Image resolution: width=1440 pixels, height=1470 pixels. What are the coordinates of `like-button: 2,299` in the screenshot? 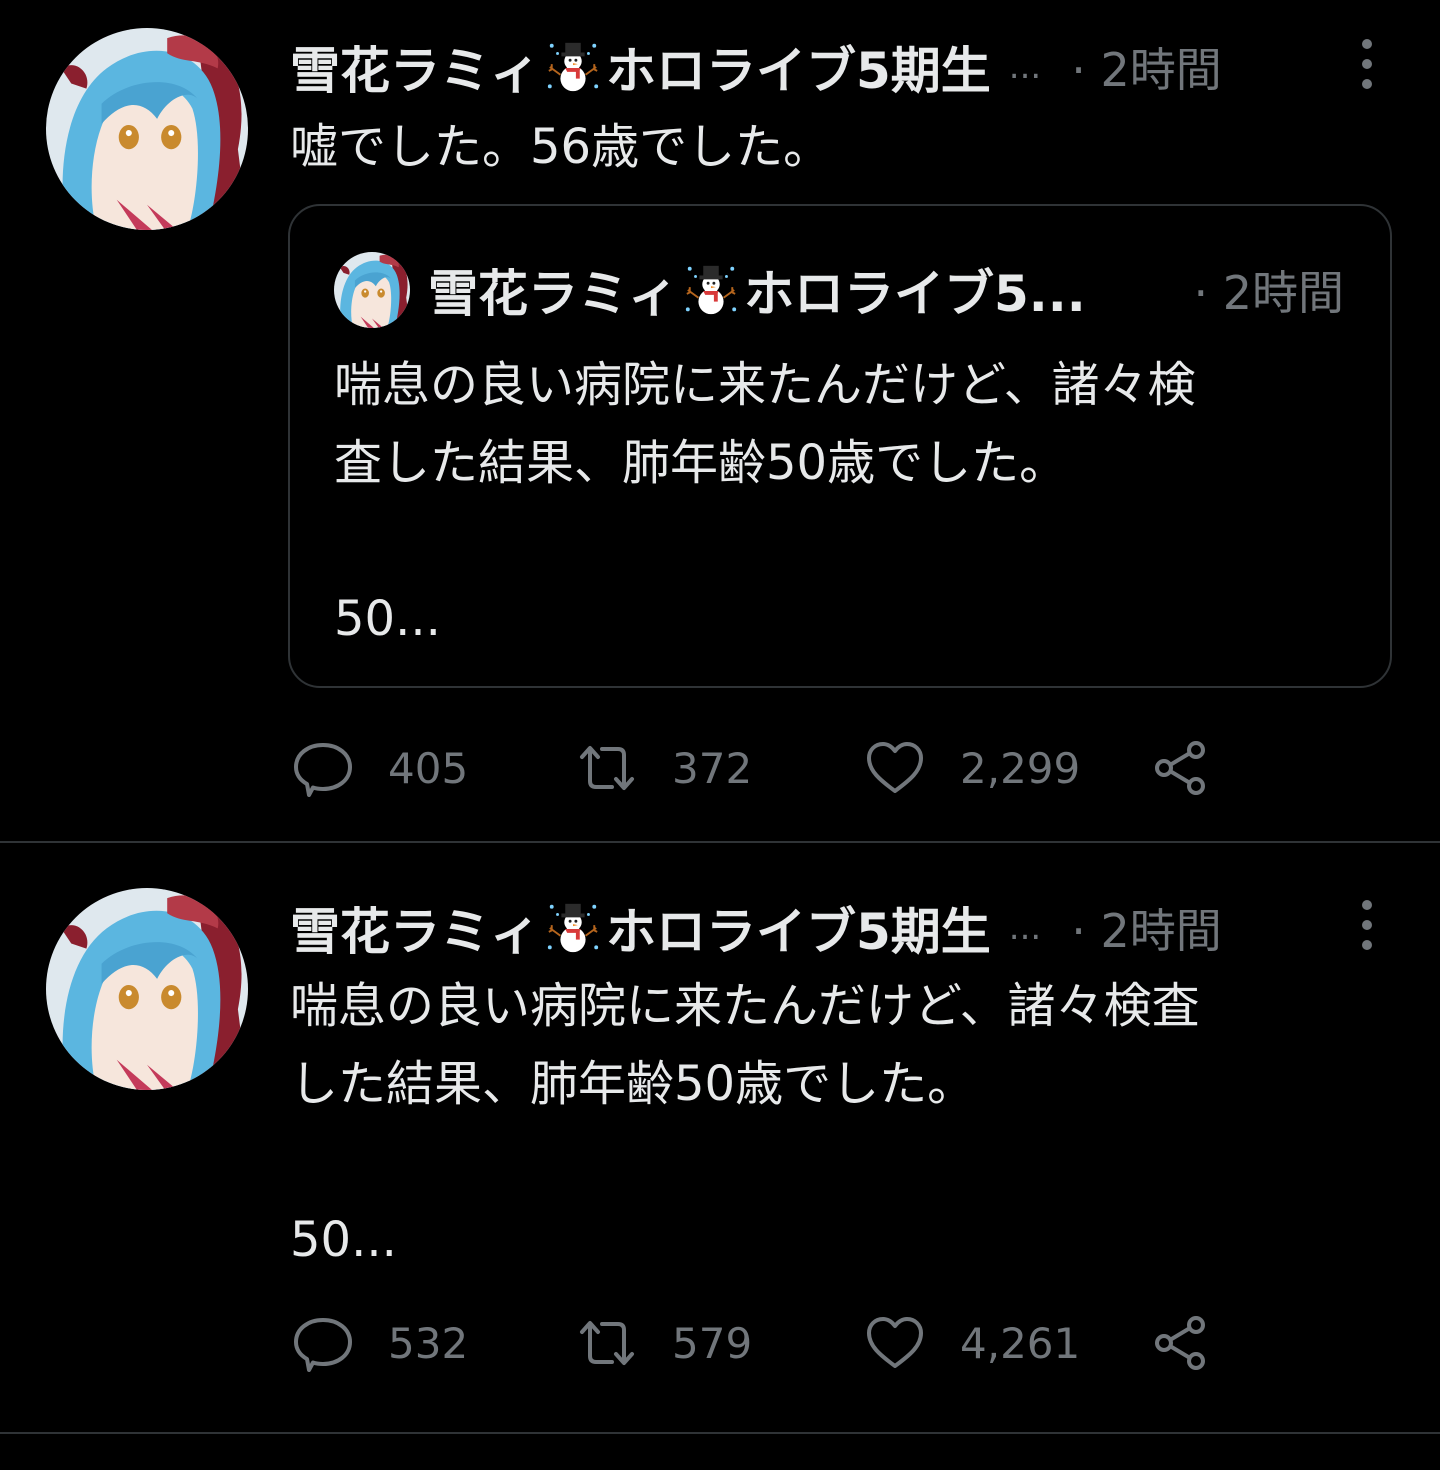 It's located at (972, 768).